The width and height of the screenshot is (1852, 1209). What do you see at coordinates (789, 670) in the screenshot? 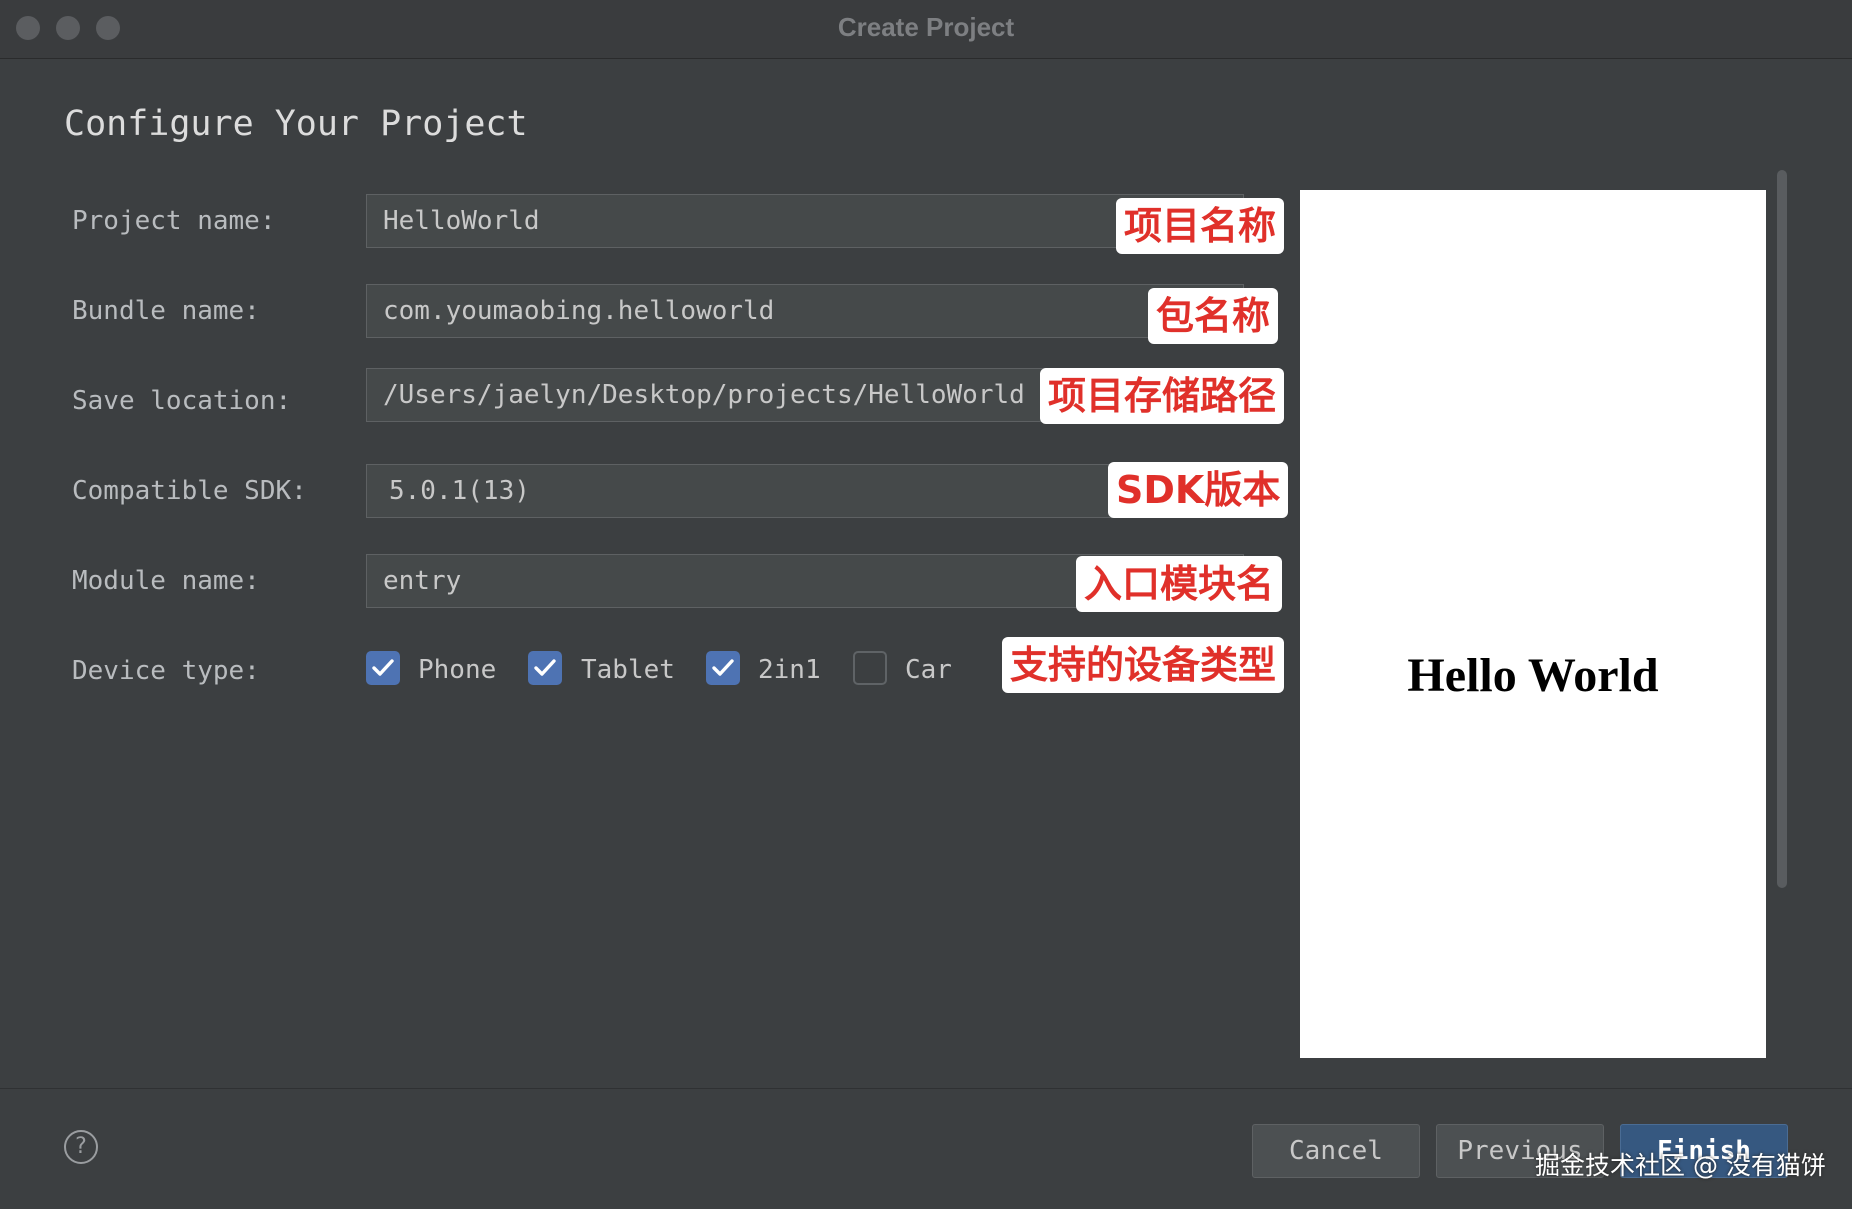
I see `2in1-checkbox-label: 2in1` at bounding box center [789, 670].